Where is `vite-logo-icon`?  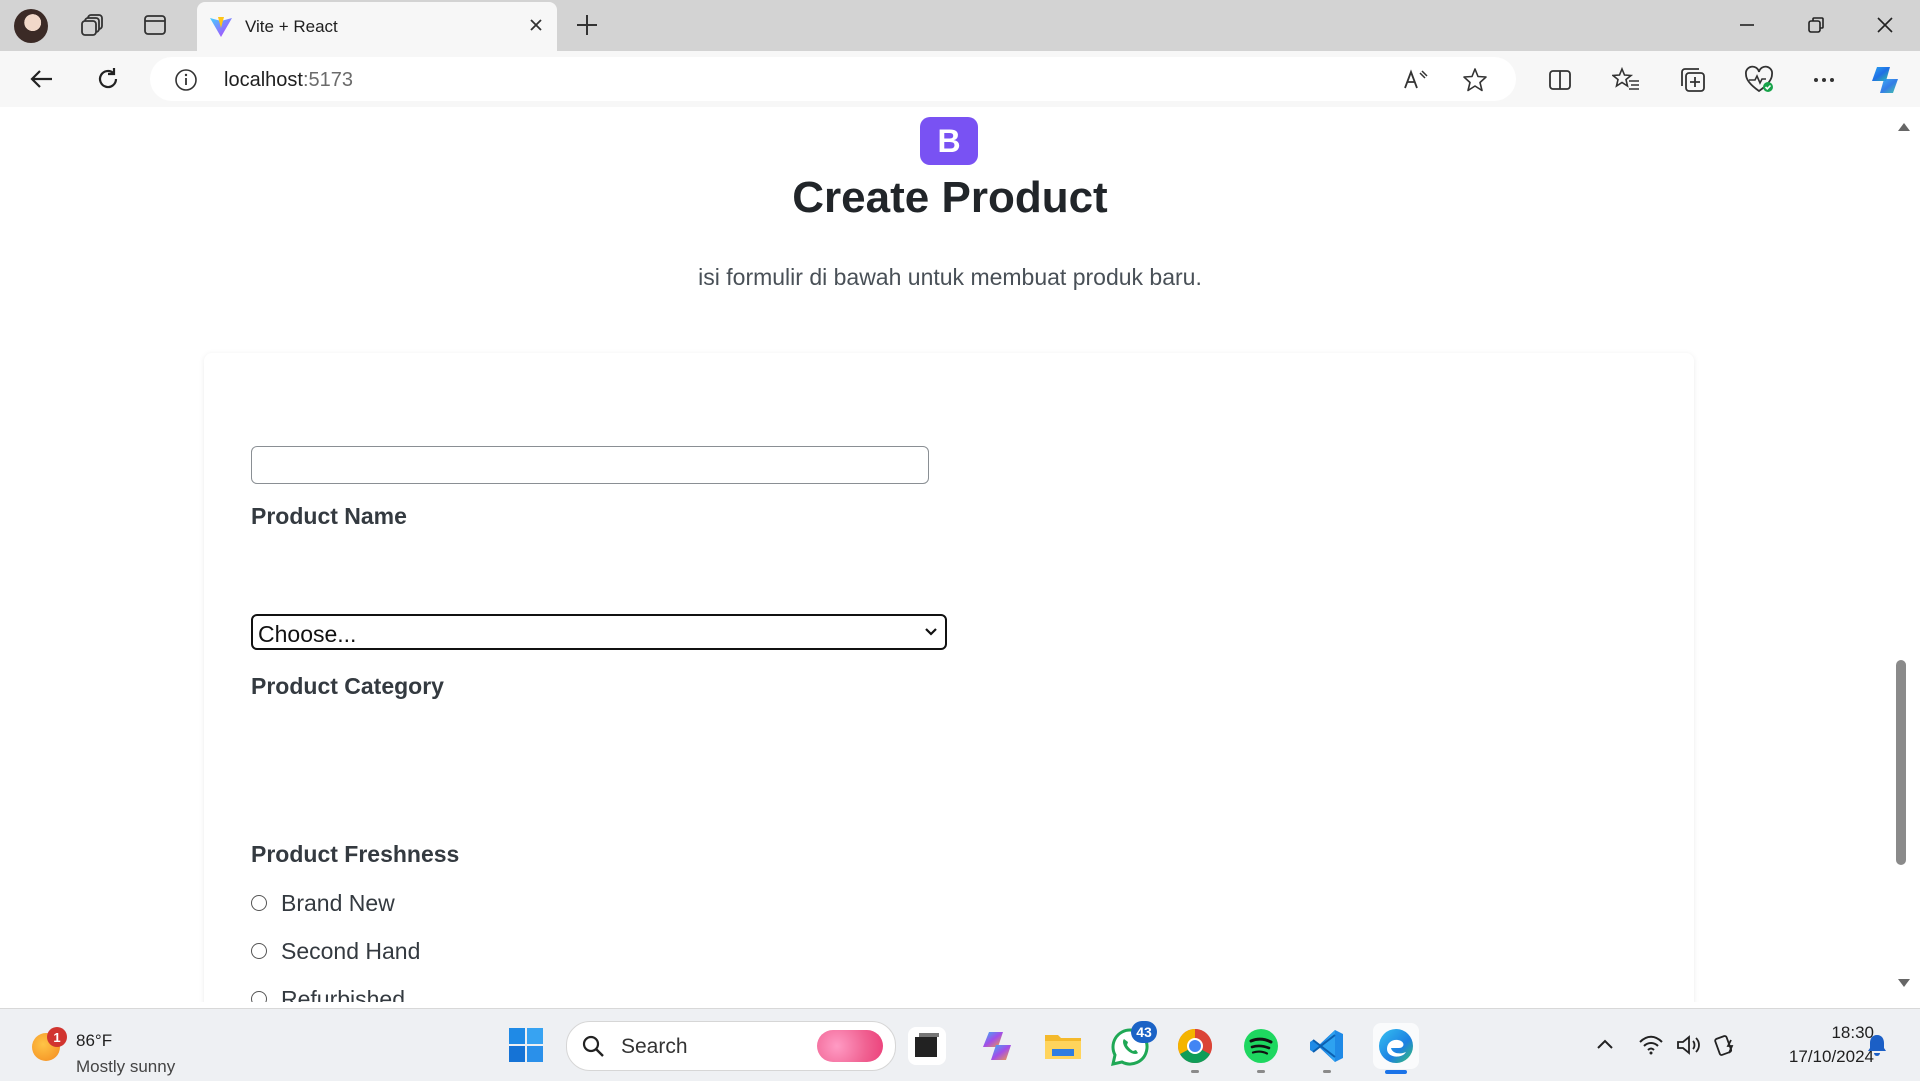 vite-logo-icon is located at coordinates (221, 29).